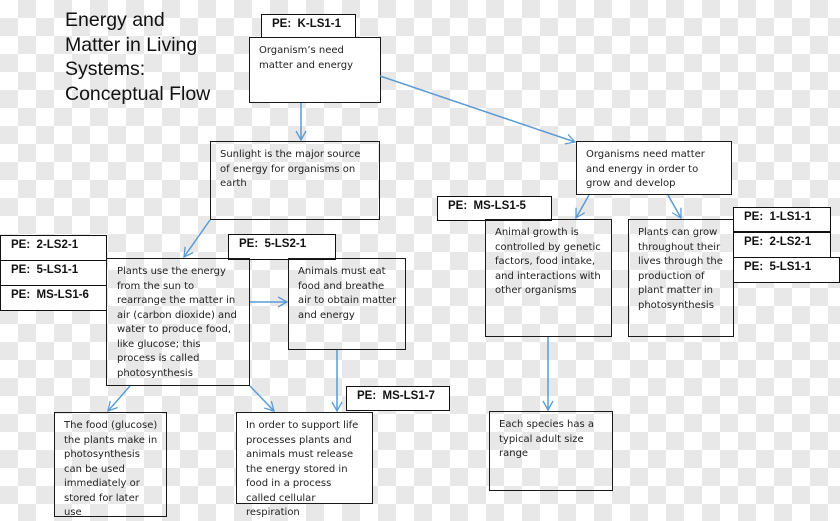 This screenshot has width=840, height=521. I want to click on pe-label-5-ls1-1-right: PE: 5-LS1-1, so click(786, 270).